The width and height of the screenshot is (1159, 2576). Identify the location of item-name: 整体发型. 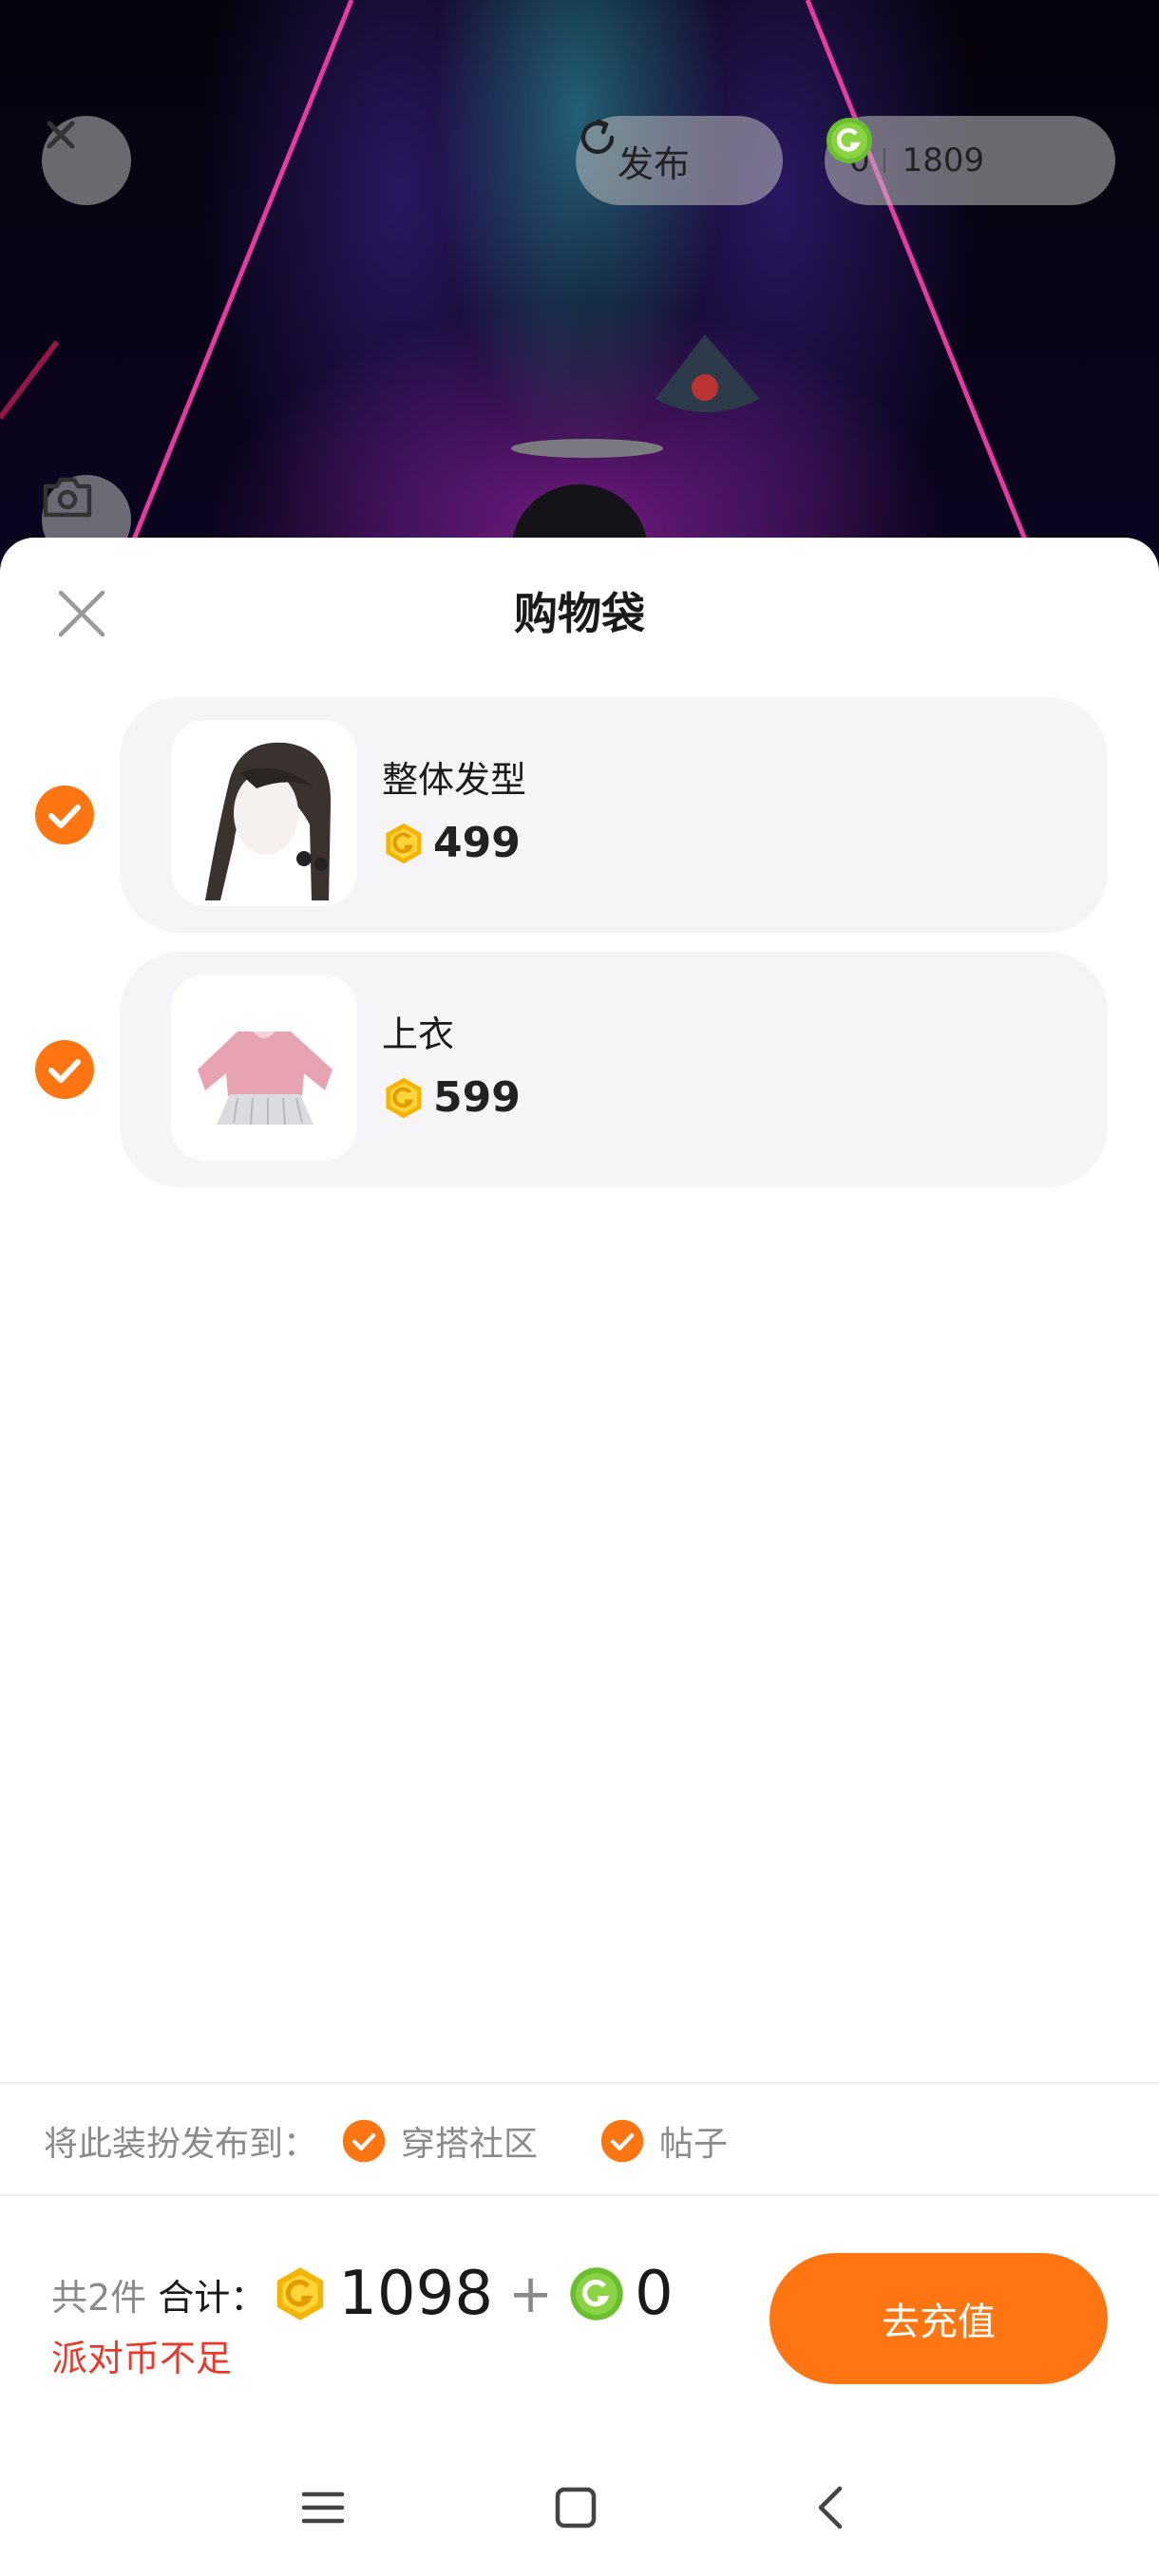
(454, 780).